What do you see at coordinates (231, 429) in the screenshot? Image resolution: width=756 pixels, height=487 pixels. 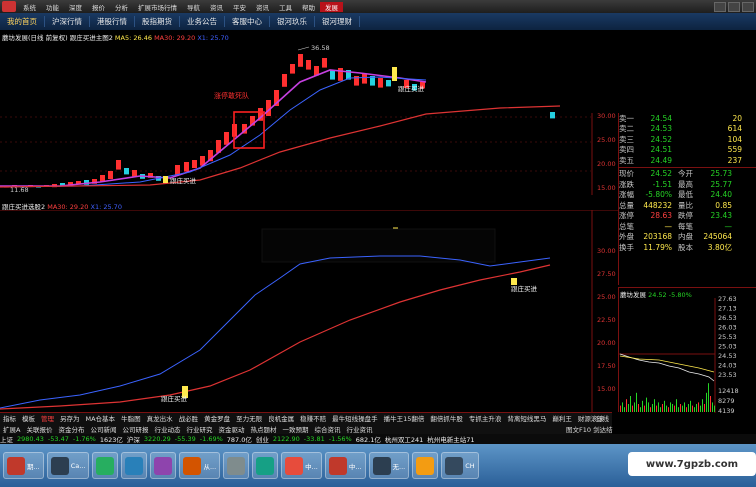 I see `extension-tab: 资金驱动` at bounding box center [231, 429].